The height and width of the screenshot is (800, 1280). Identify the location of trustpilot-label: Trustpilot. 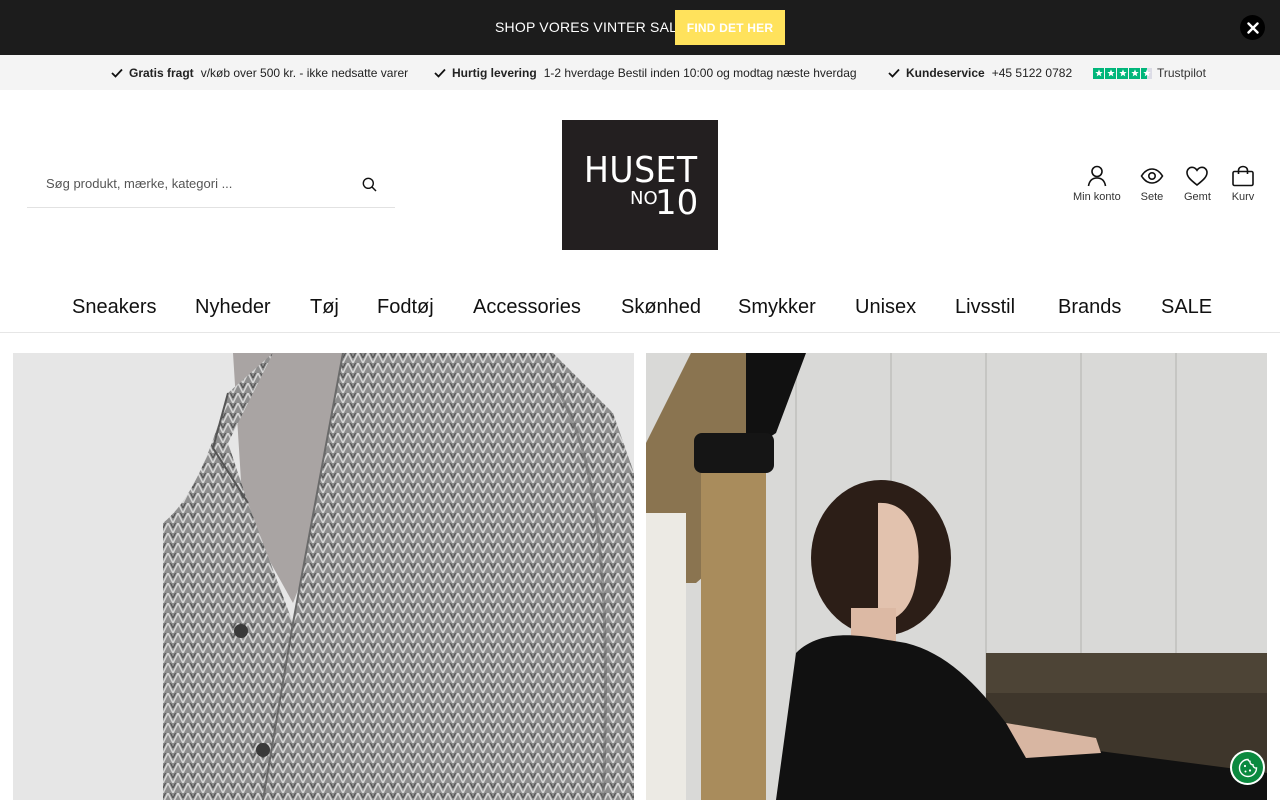
(1181, 73).